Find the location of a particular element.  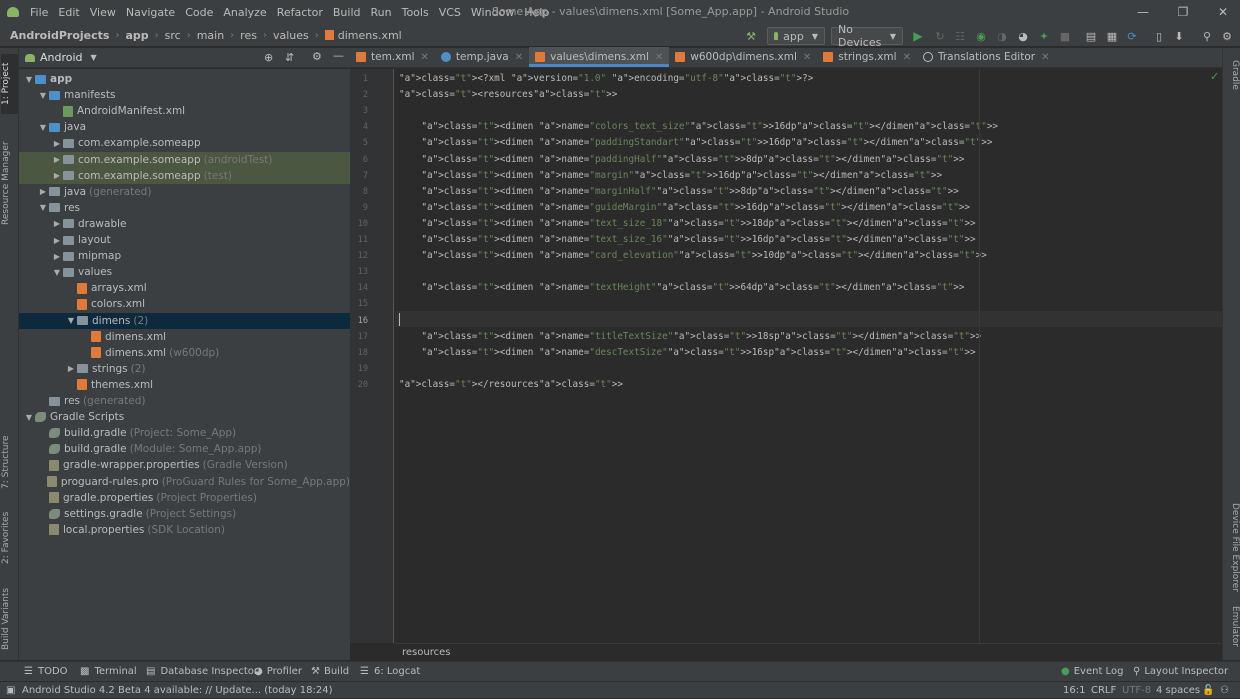

editor-breadcrumb: resources is located at coordinates (808, 652).